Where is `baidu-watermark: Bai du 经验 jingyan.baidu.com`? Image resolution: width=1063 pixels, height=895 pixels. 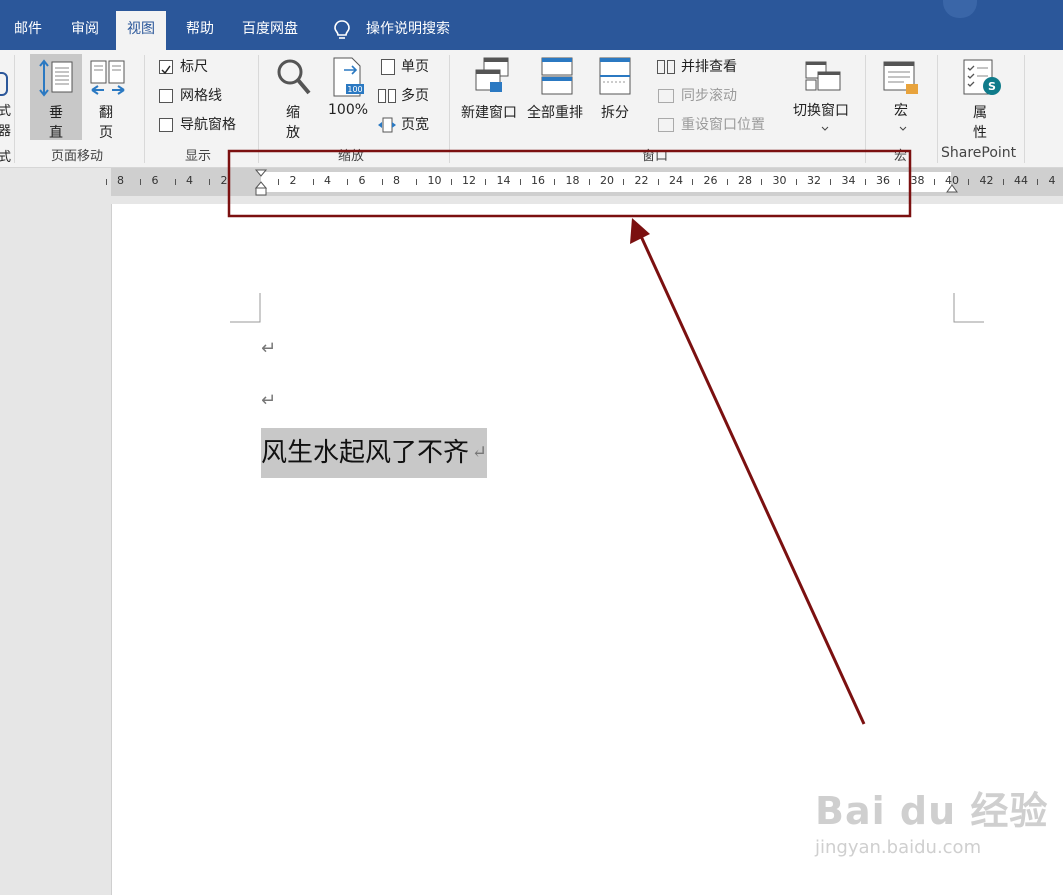
baidu-watermark: Bai du 经验 jingyan.baidu.com is located at coordinates (931, 819).